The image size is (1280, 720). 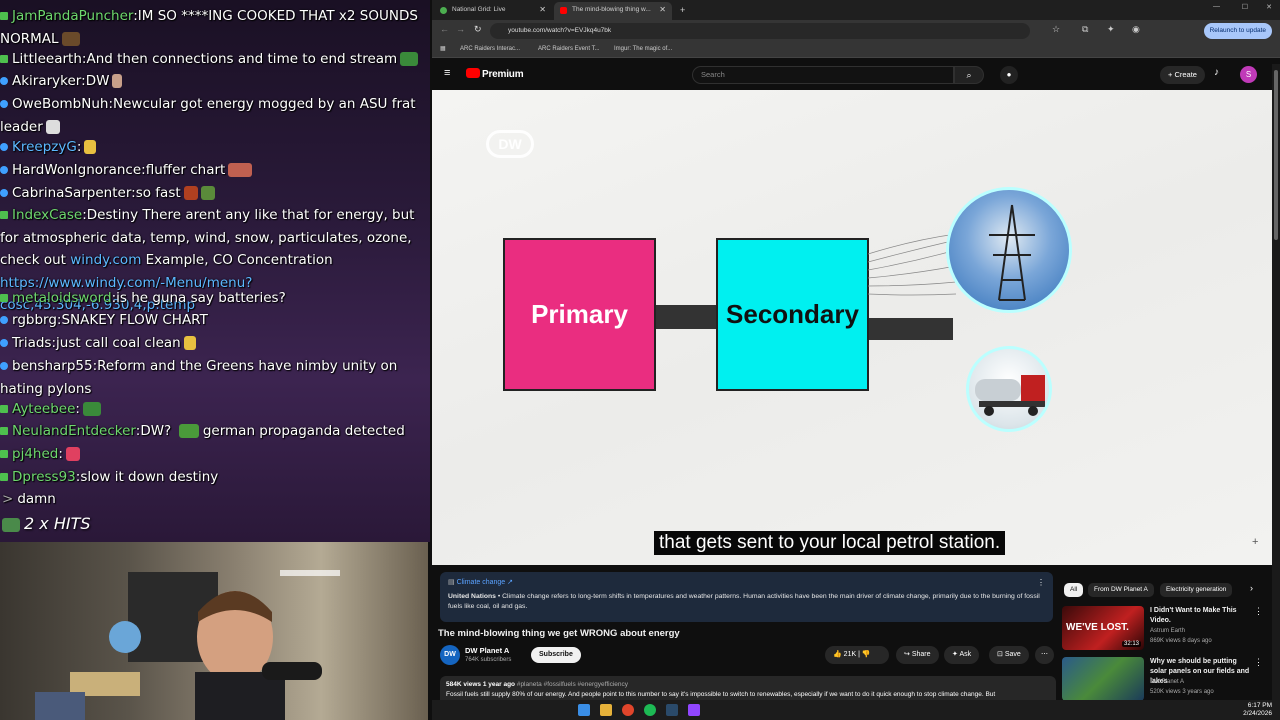 I want to click on scrollbar-thumb, so click(x=1276, y=155).